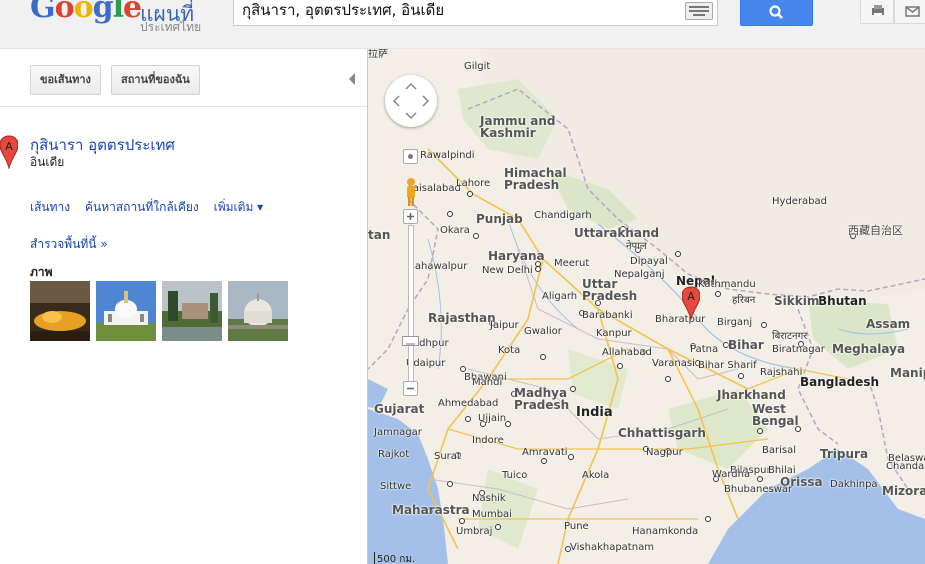 Image resolution: width=925 pixels, height=564 pixels. What do you see at coordinates (699, 11) in the screenshot?
I see `keyboard-icon` at bounding box center [699, 11].